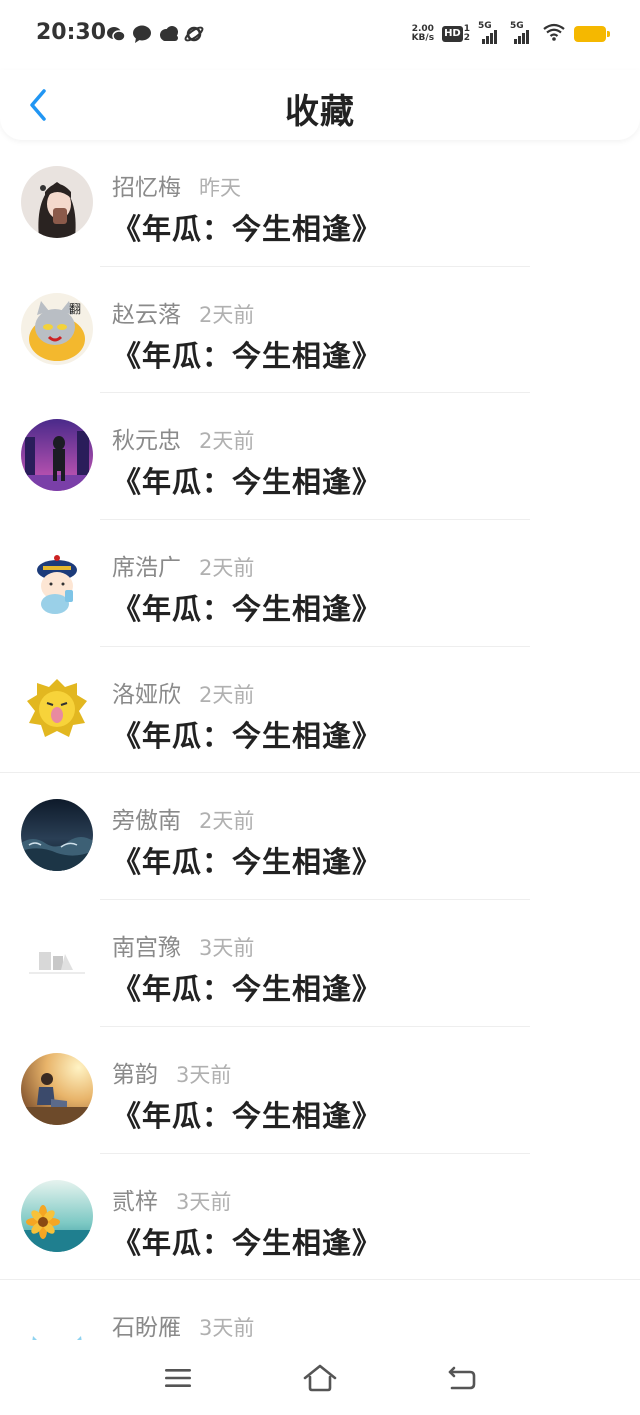  Describe the element at coordinates (522, 32) in the screenshot. I see `signal-icon-2: 5G` at that location.